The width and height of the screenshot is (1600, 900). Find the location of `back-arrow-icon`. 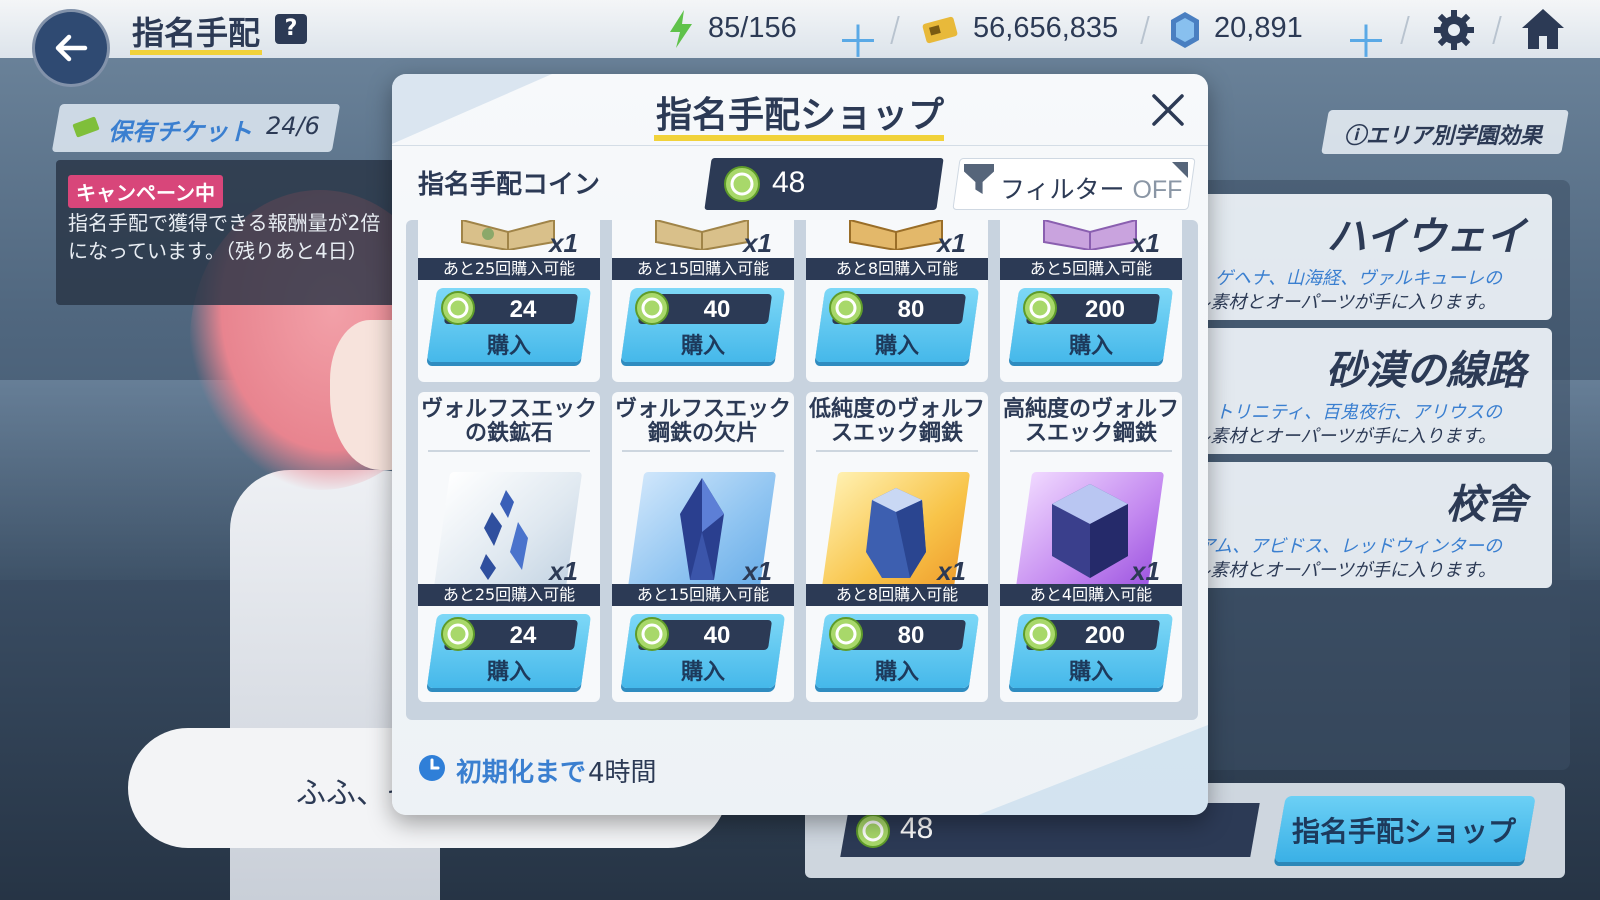

back-arrow-icon is located at coordinates (71, 48).